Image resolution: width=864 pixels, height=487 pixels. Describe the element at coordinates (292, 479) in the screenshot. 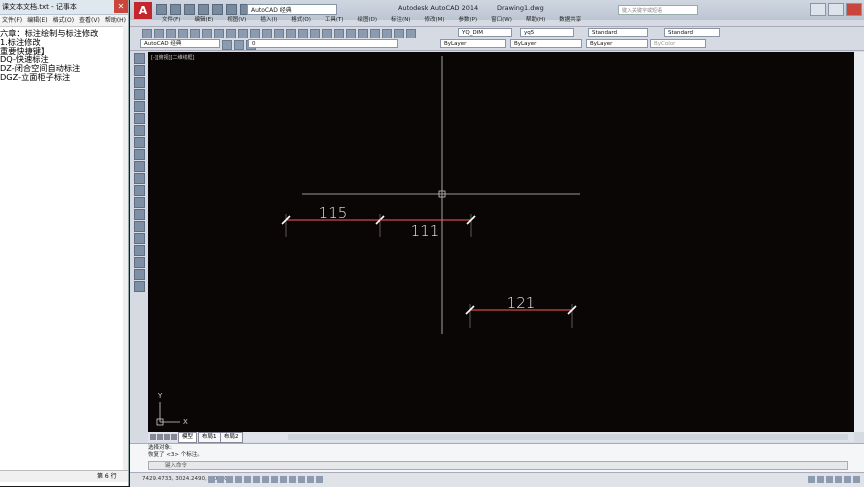

I see `lwt-icon` at that location.